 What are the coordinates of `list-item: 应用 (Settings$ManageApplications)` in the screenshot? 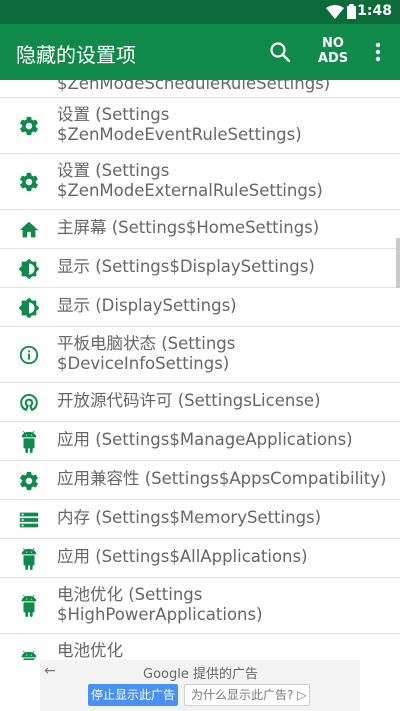 It's located at (200, 441).